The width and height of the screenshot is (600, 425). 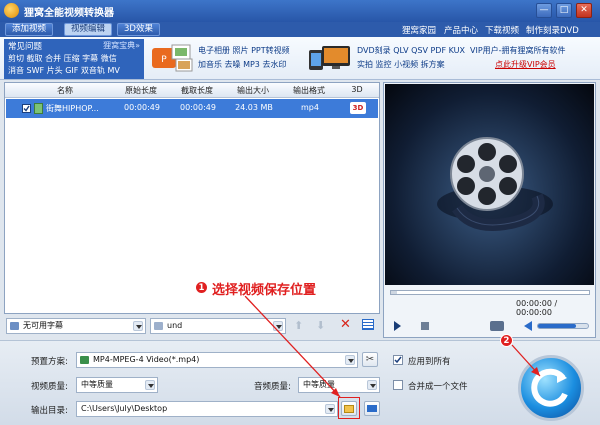 What do you see at coordinates (392, 346) in the screenshot?
I see `annotation-arrows` at bounding box center [392, 346].